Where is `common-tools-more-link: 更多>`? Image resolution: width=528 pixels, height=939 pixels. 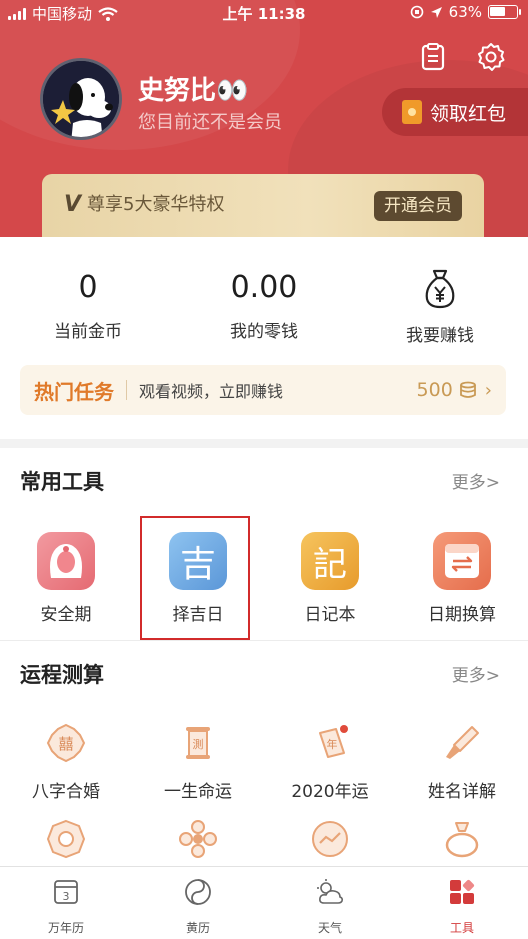 common-tools-more-link: 更多> is located at coordinates (476, 480).